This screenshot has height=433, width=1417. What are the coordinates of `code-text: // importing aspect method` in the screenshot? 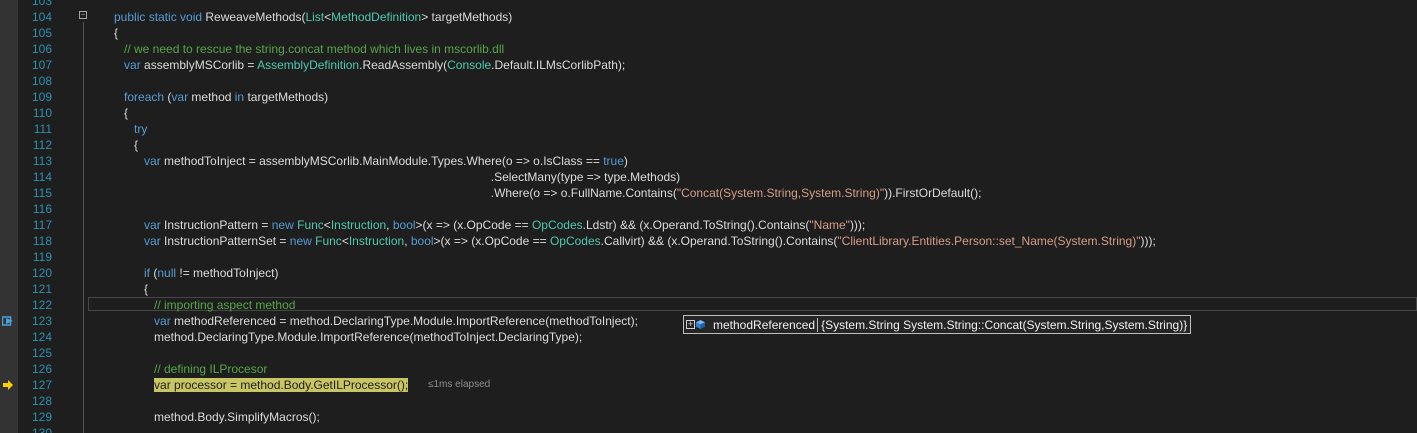 It's located at (204, 305).